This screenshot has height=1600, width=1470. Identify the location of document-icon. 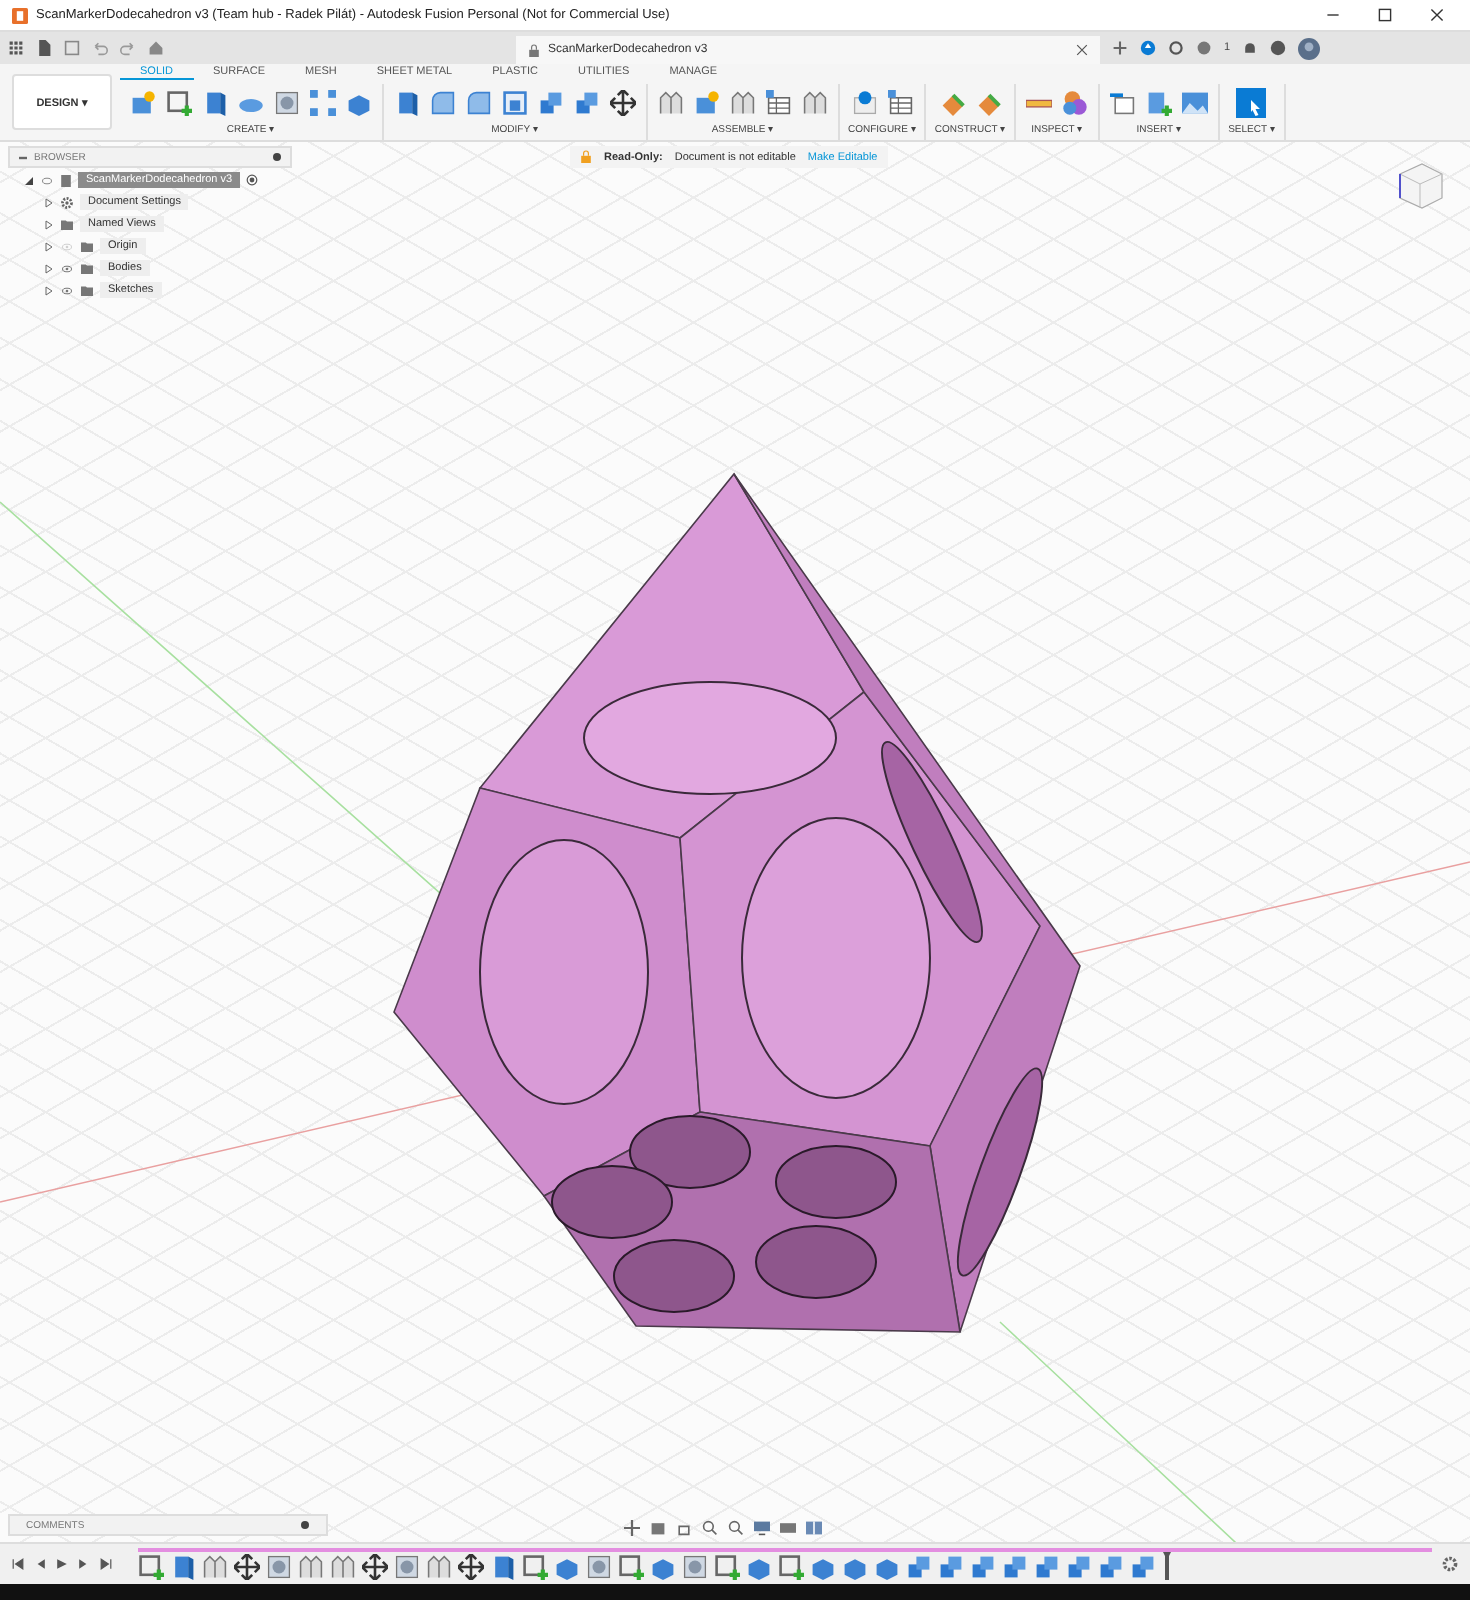
(66, 180).